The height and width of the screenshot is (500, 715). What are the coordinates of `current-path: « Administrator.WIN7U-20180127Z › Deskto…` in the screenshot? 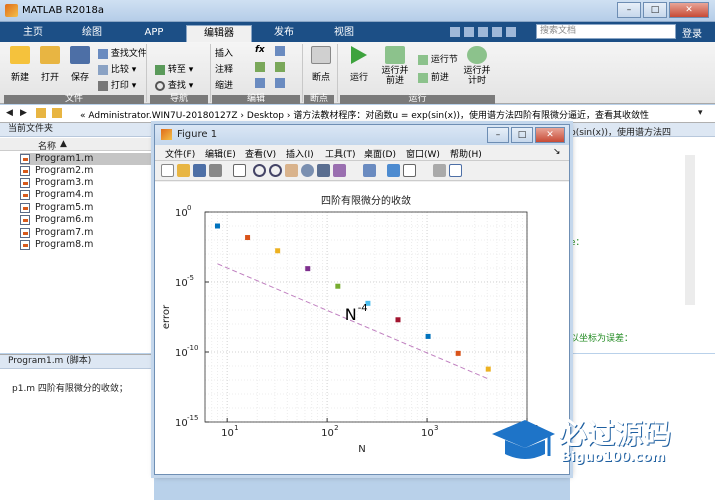 It's located at (364, 114).